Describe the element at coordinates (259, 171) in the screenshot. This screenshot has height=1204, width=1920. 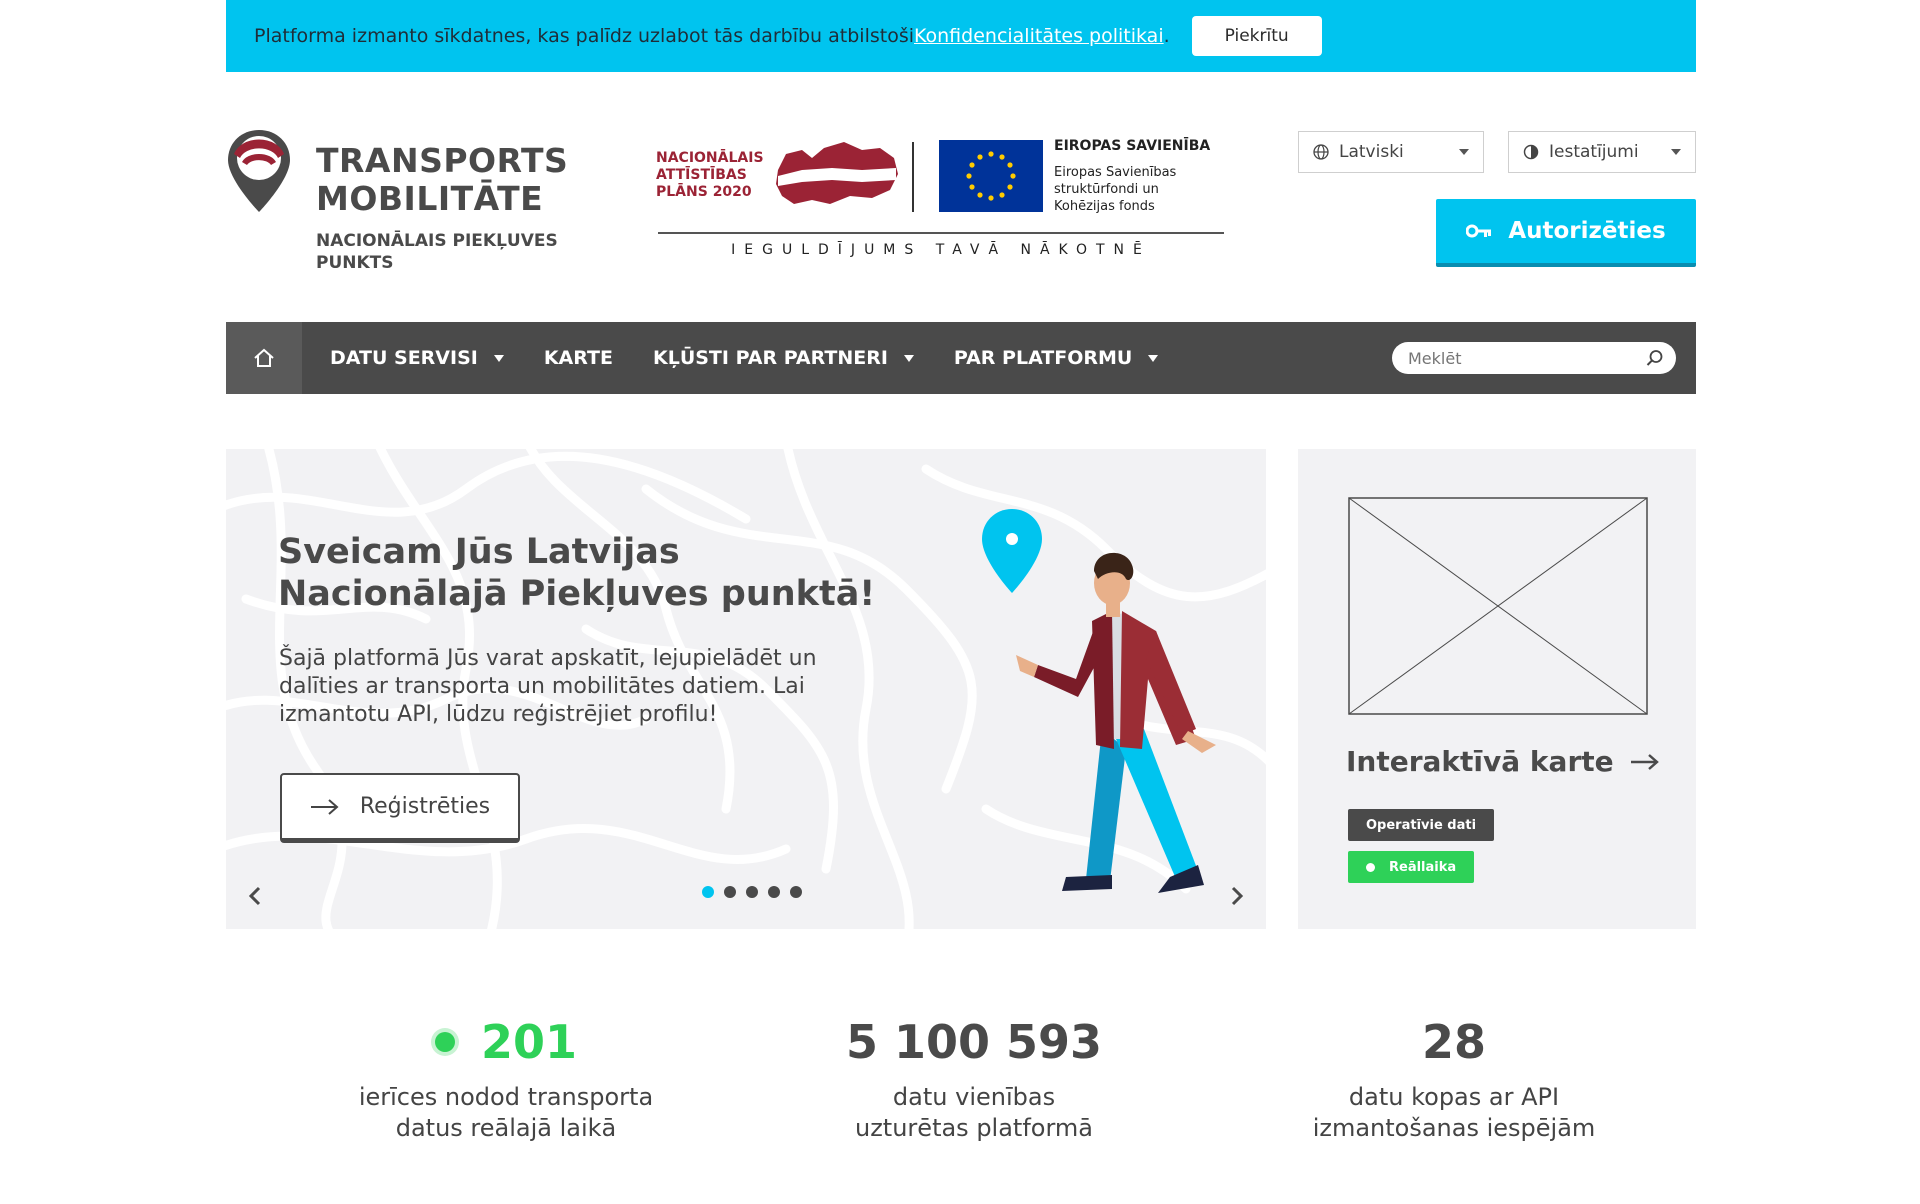
I see `location-pin-logo-icon` at that location.